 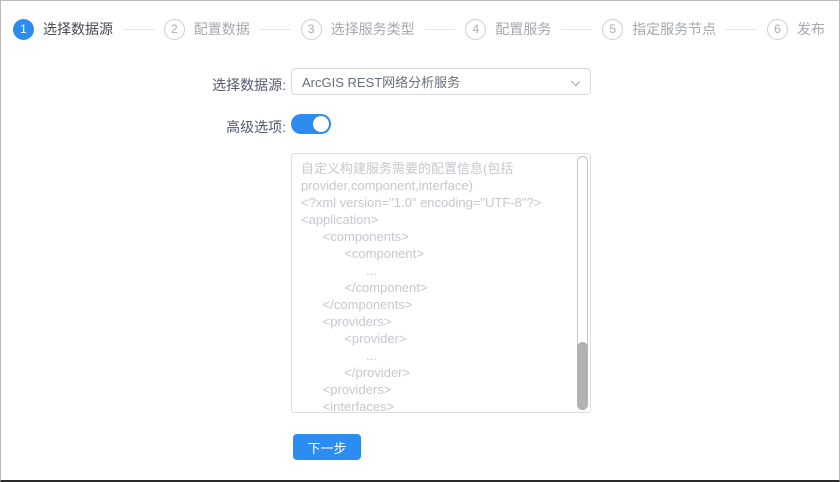 What do you see at coordinates (523, 29) in the screenshot?
I see `step-4-label: 配置服务` at bounding box center [523, 29].